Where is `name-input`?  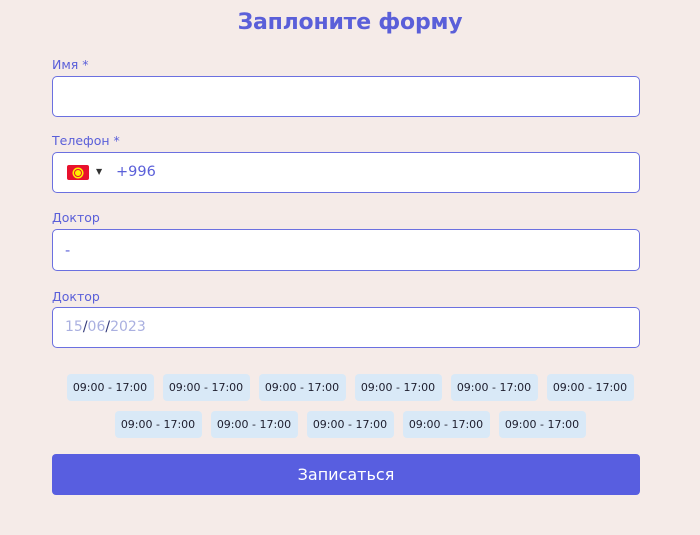
name-input is located at coordinates (346, 96).